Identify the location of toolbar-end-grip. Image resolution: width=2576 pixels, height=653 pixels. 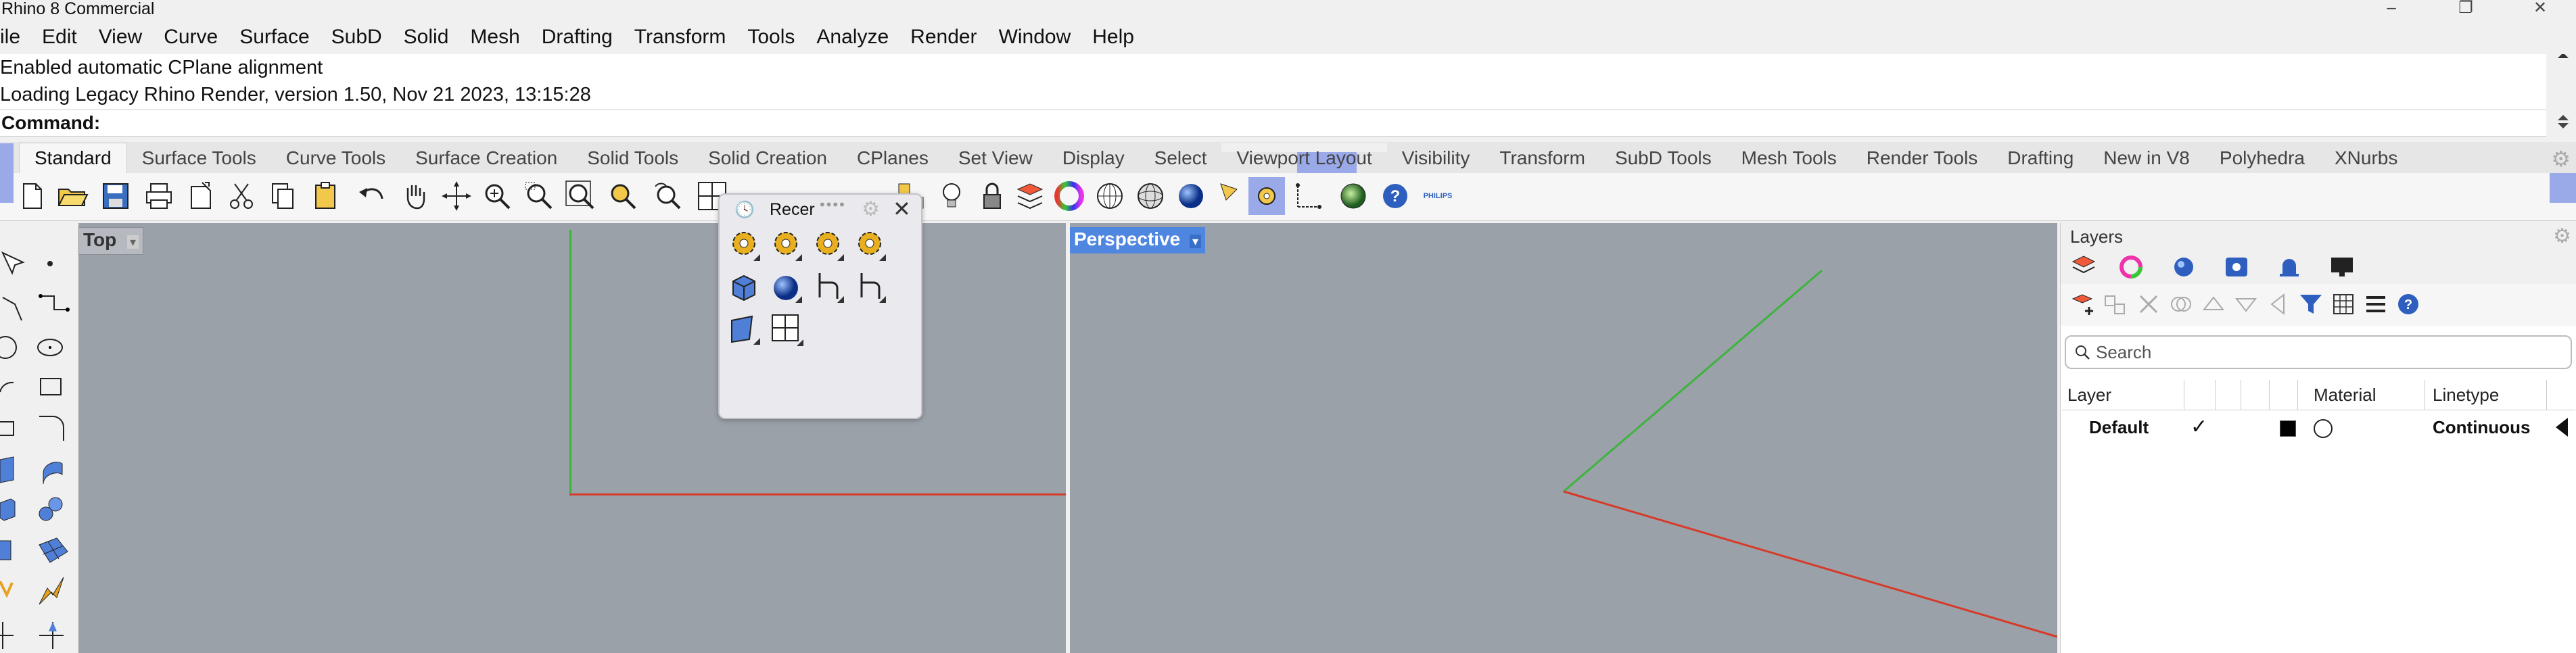
(2563, 188).